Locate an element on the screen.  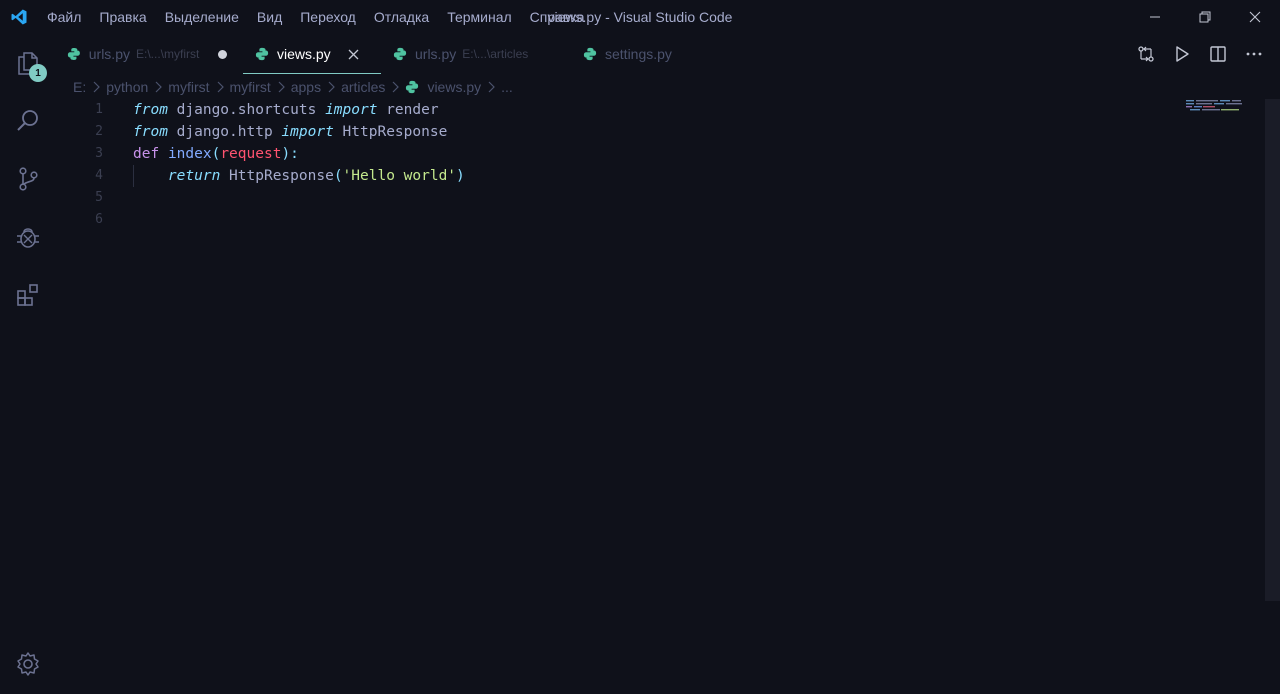
restore-icon is located at coordinates (1205, 17).